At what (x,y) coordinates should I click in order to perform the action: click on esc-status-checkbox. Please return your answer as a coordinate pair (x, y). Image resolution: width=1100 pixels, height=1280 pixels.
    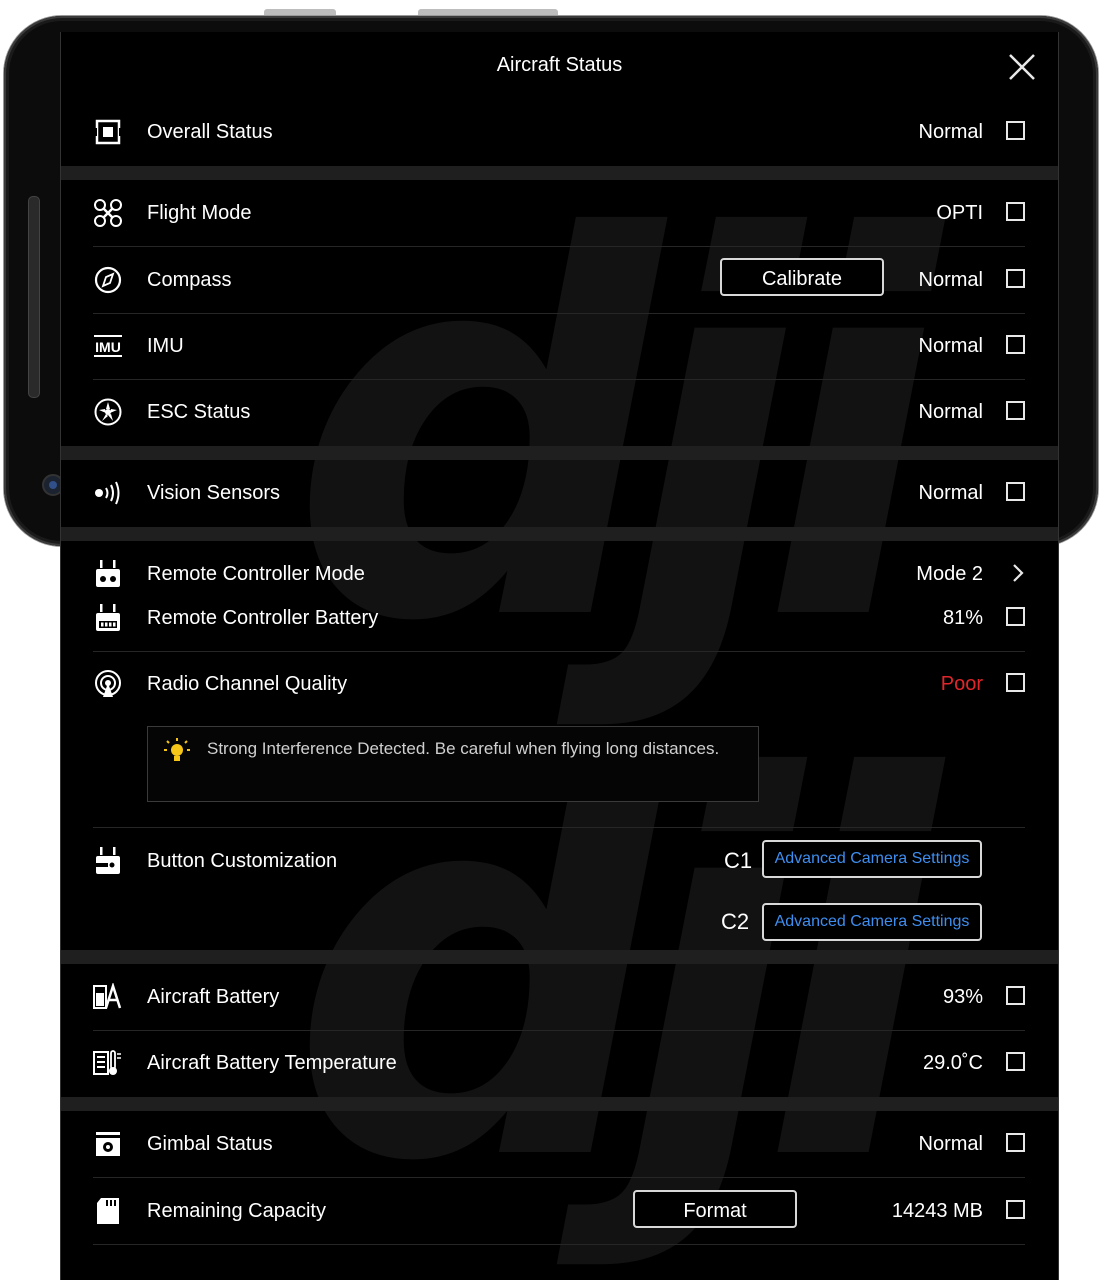
    Looking at the image, I should click on (1015, 410).